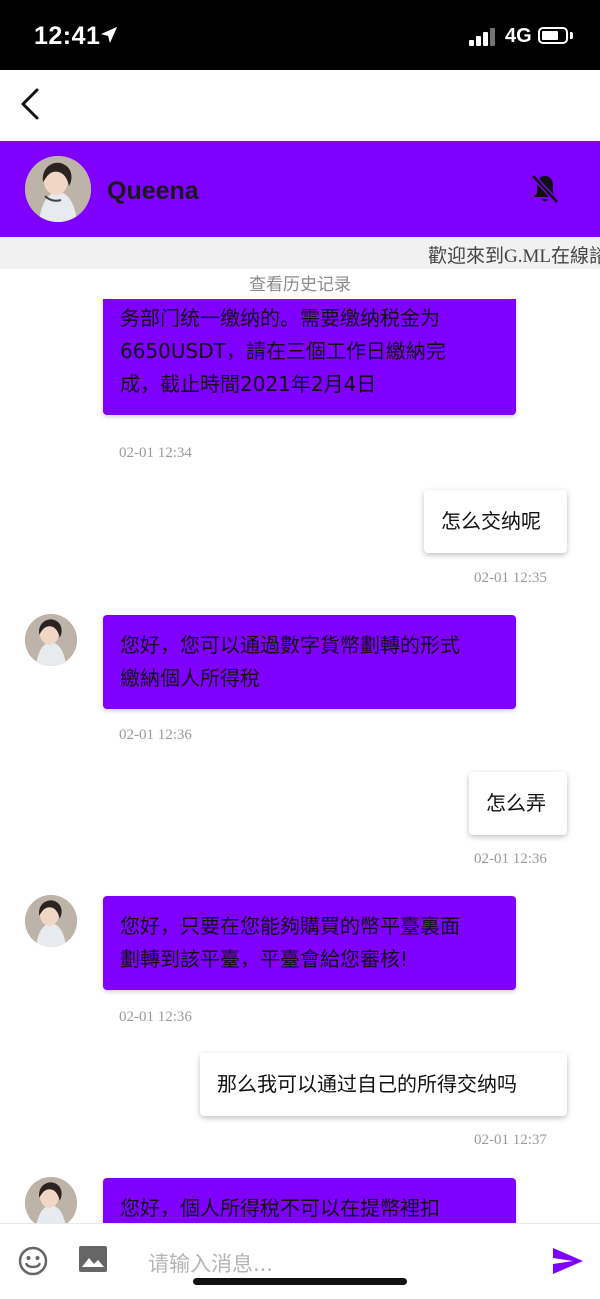 This screenshot has height=1299, width=600. Describe the element at coordinates (300, 1281) in the screenshot. I see `home-indicator` at that location.